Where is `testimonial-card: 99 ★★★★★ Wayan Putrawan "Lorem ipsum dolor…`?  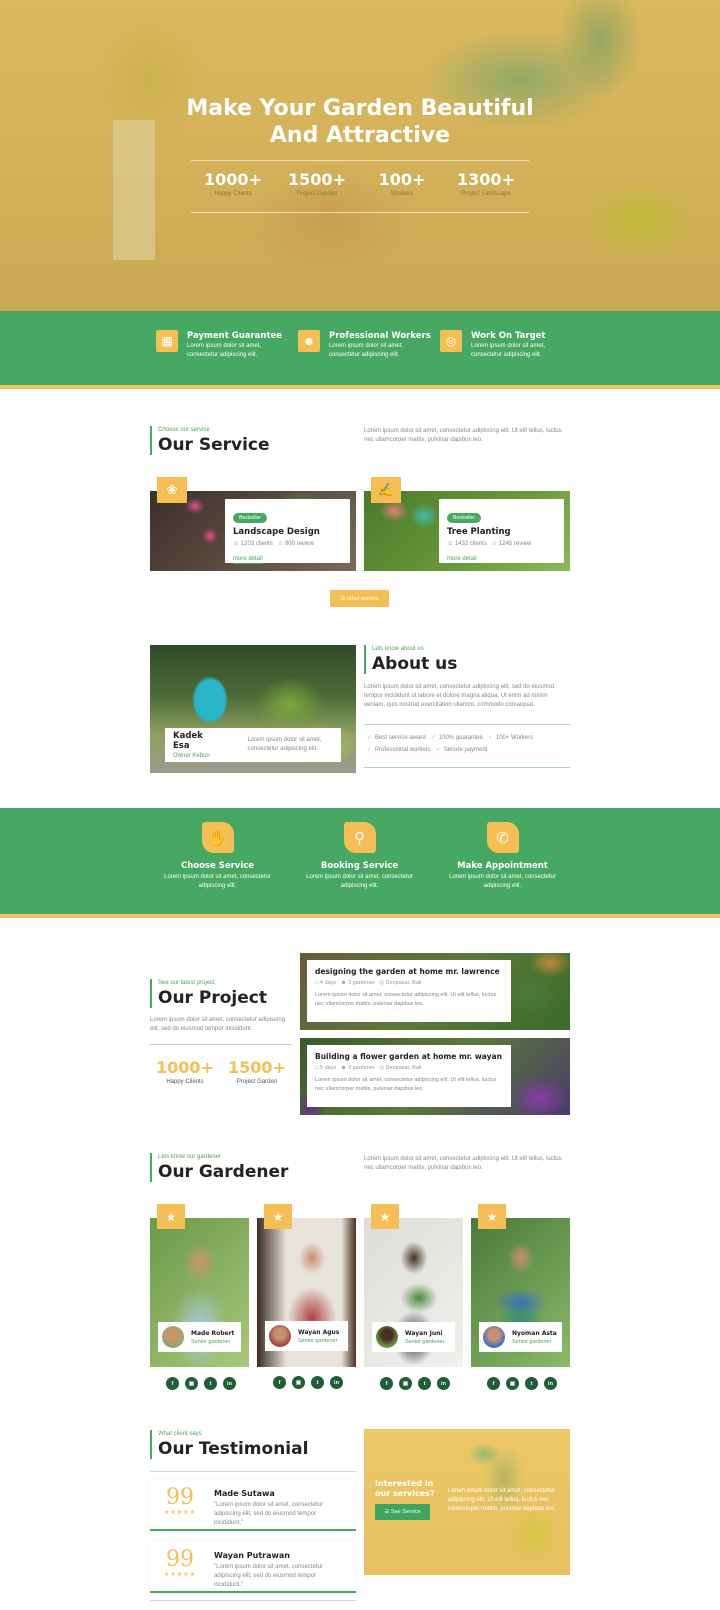 testimonial-card: 99 ★★★★★ Wayan Putrawan "Lorem ipsum dolor… is located at coordinates (253, 1567).